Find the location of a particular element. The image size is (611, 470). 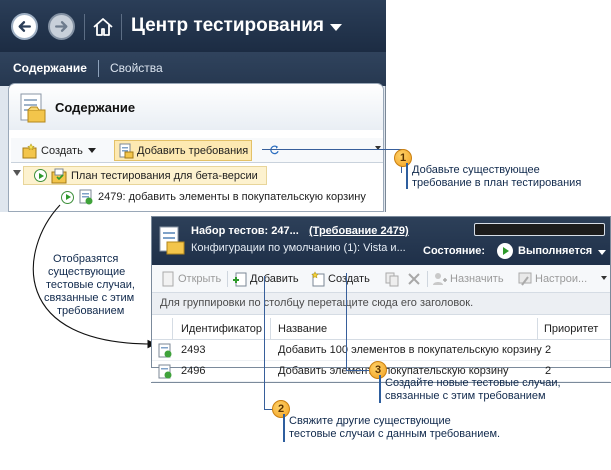

title-bar: Центр тестирования is located at coordinates (193, 26).